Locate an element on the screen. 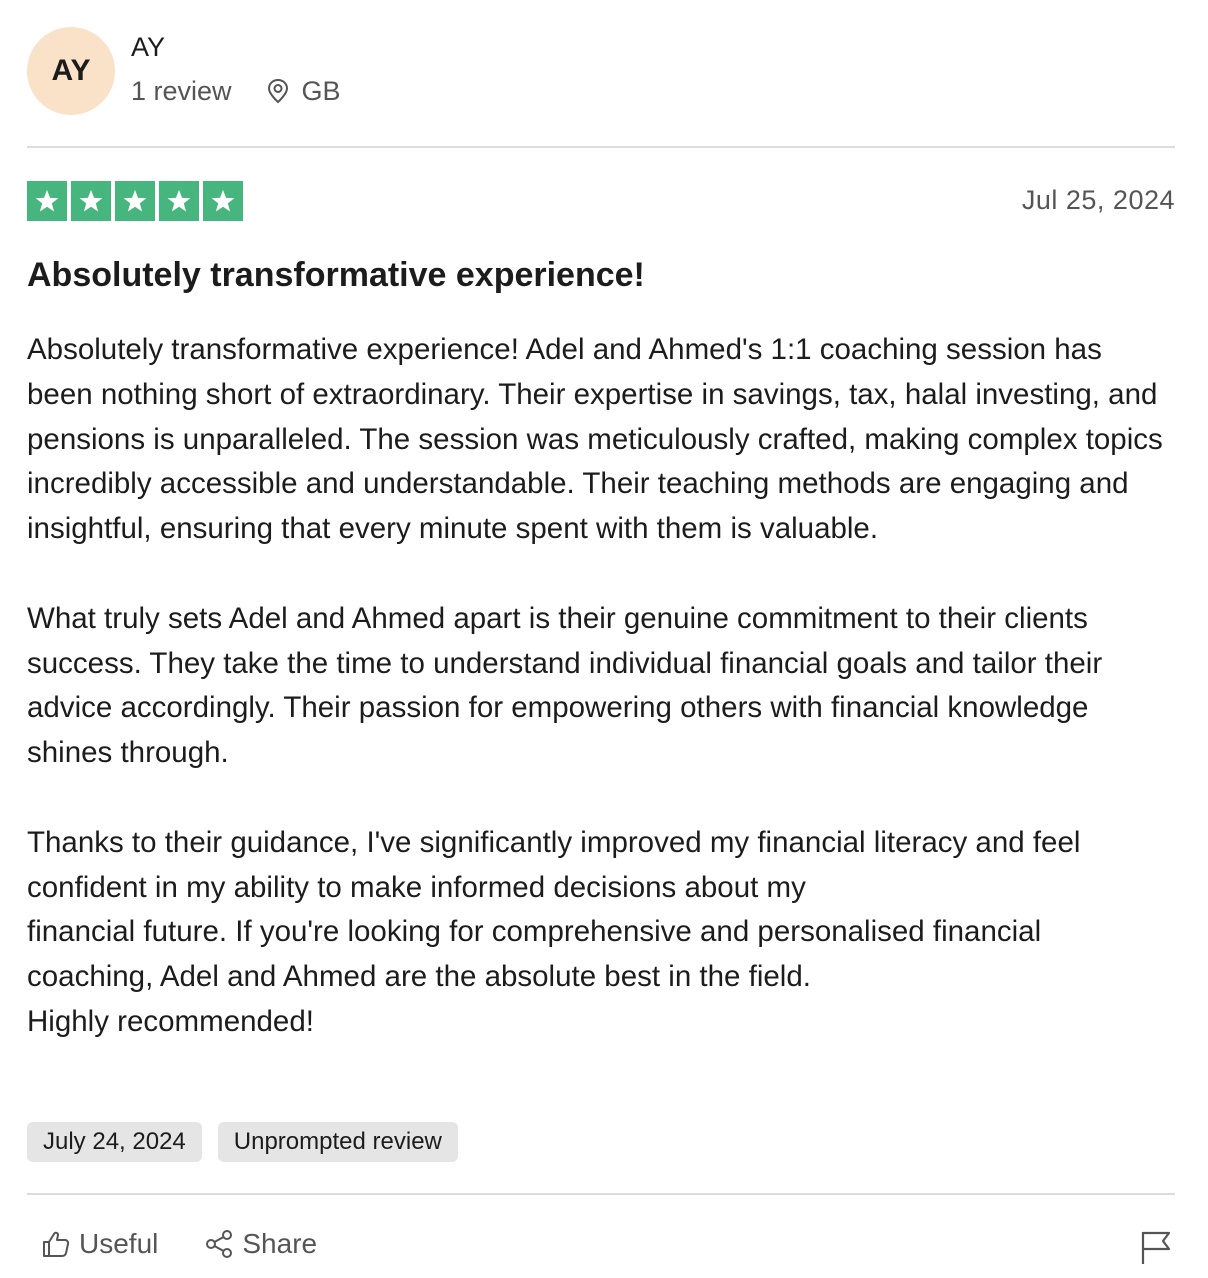 Image resolution: width=1208 pixels, height=1278 pixels. reviewer-header: AY AY 1 review GB is located at coordinates (601, 71).